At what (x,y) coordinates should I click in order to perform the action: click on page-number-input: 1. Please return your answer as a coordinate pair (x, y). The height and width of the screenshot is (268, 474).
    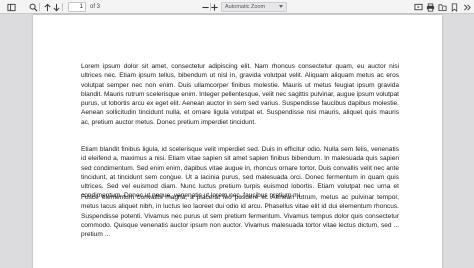
    Looking at the image, I should click on (77, 7).